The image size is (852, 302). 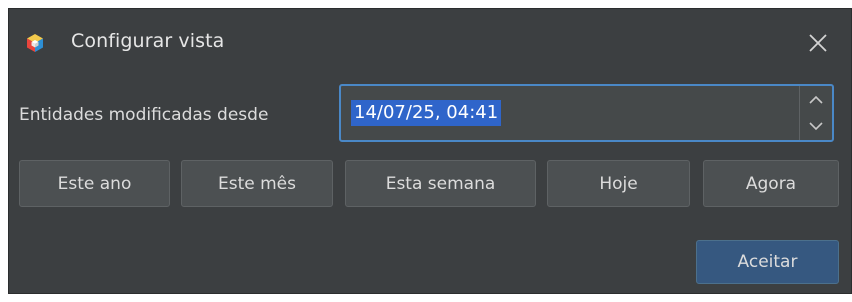 I want to click on date-time-spinner: 14/07/25, 04:41, so click(x=586, y=113).